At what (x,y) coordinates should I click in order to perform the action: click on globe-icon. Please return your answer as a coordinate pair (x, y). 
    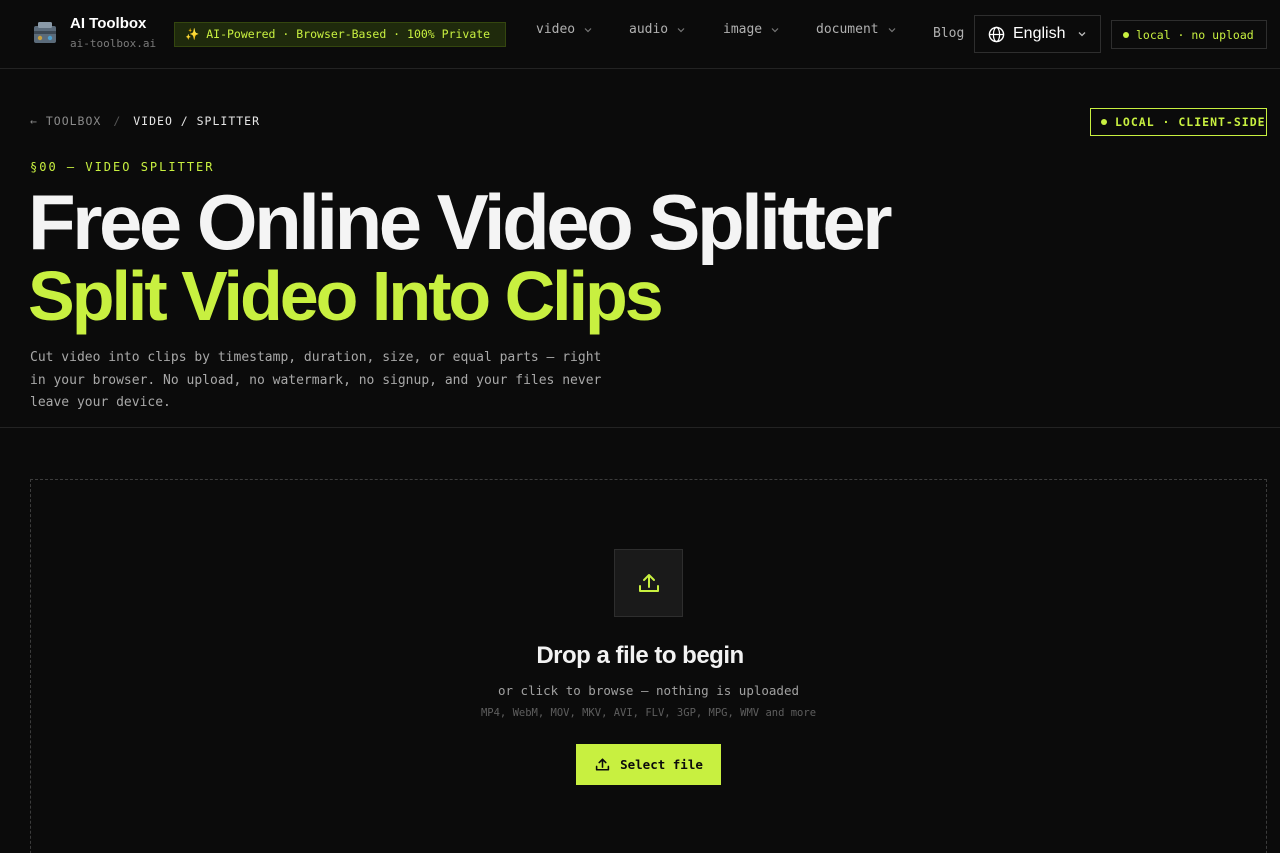
    Looking at the image, I should click on (996, 34).